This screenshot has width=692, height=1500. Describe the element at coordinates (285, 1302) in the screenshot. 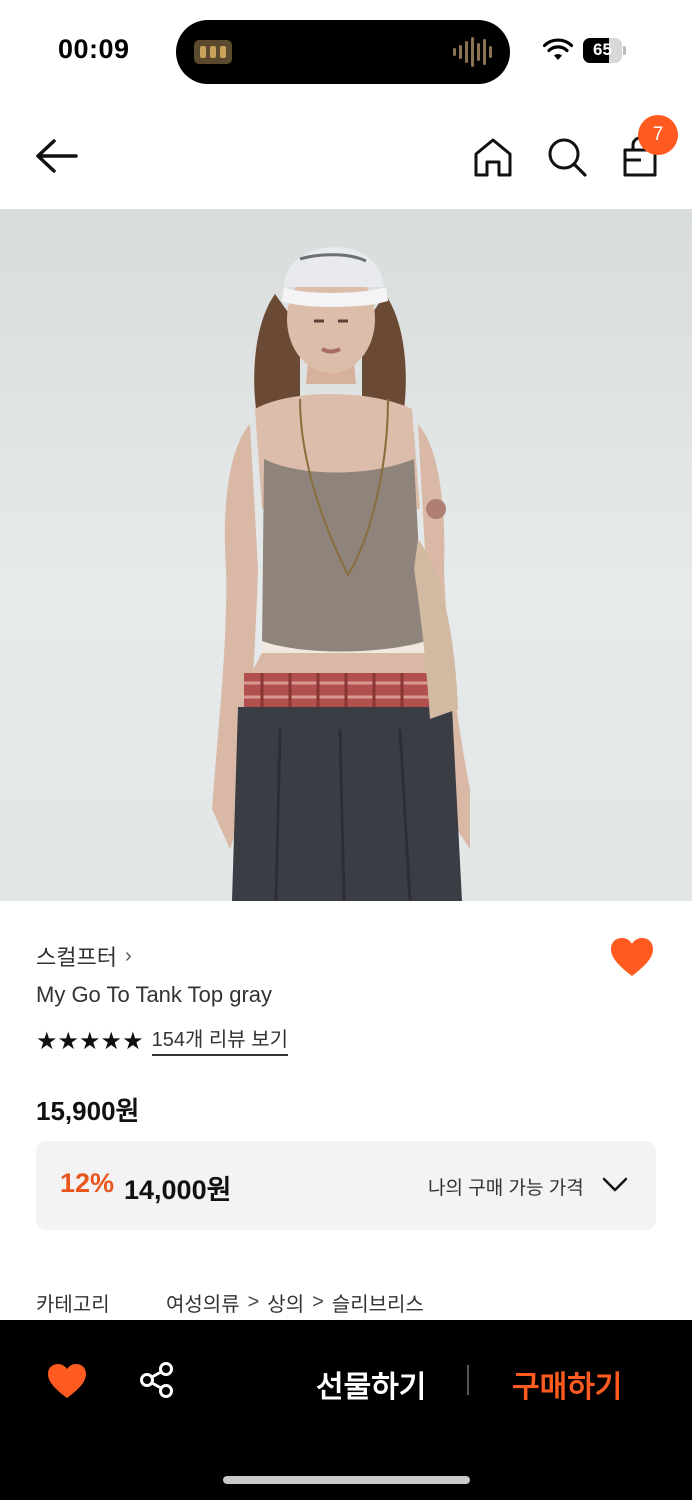

I see `category-level-2: 상의` at that location.